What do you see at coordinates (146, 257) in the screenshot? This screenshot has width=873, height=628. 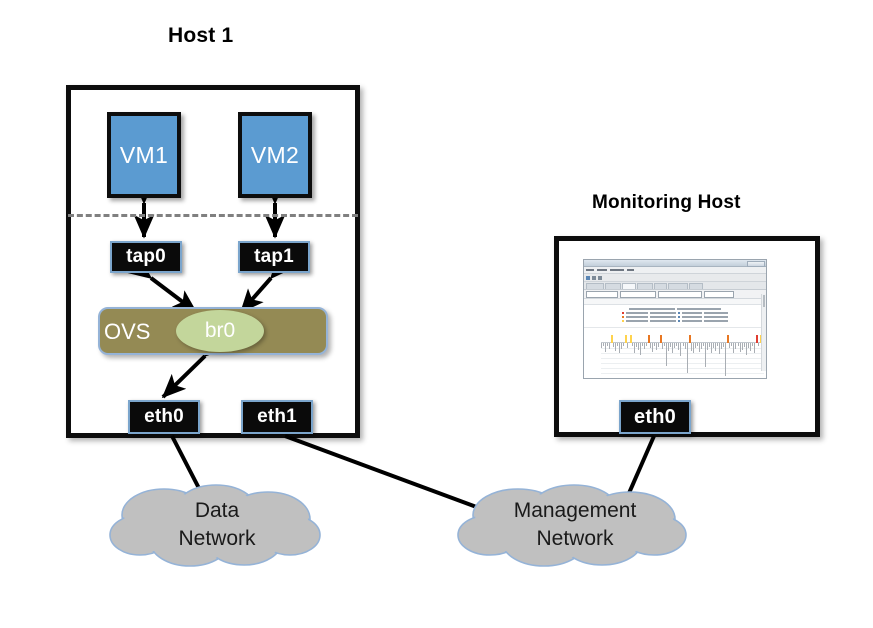 I see `tap0-interface: tap0` at bounding box center [146, 257].